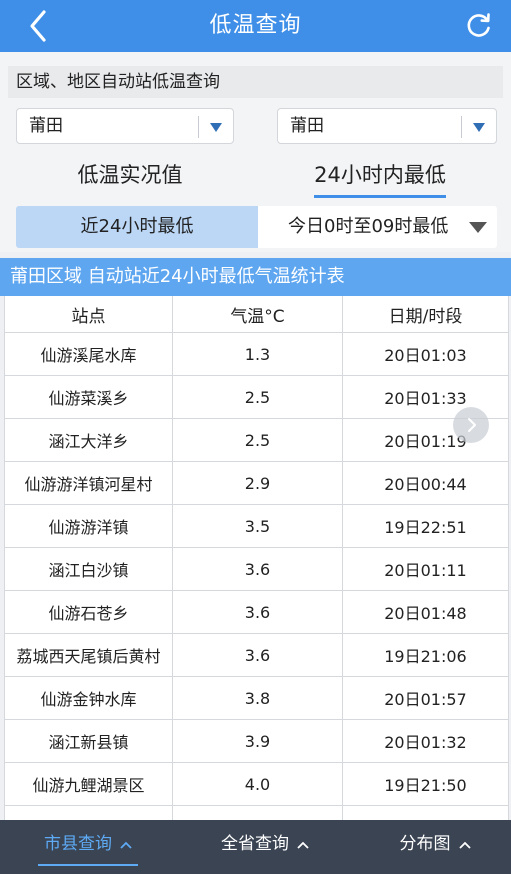  I want to click on segment-last-24h-min: 近24小时最低, so click(137, 227).